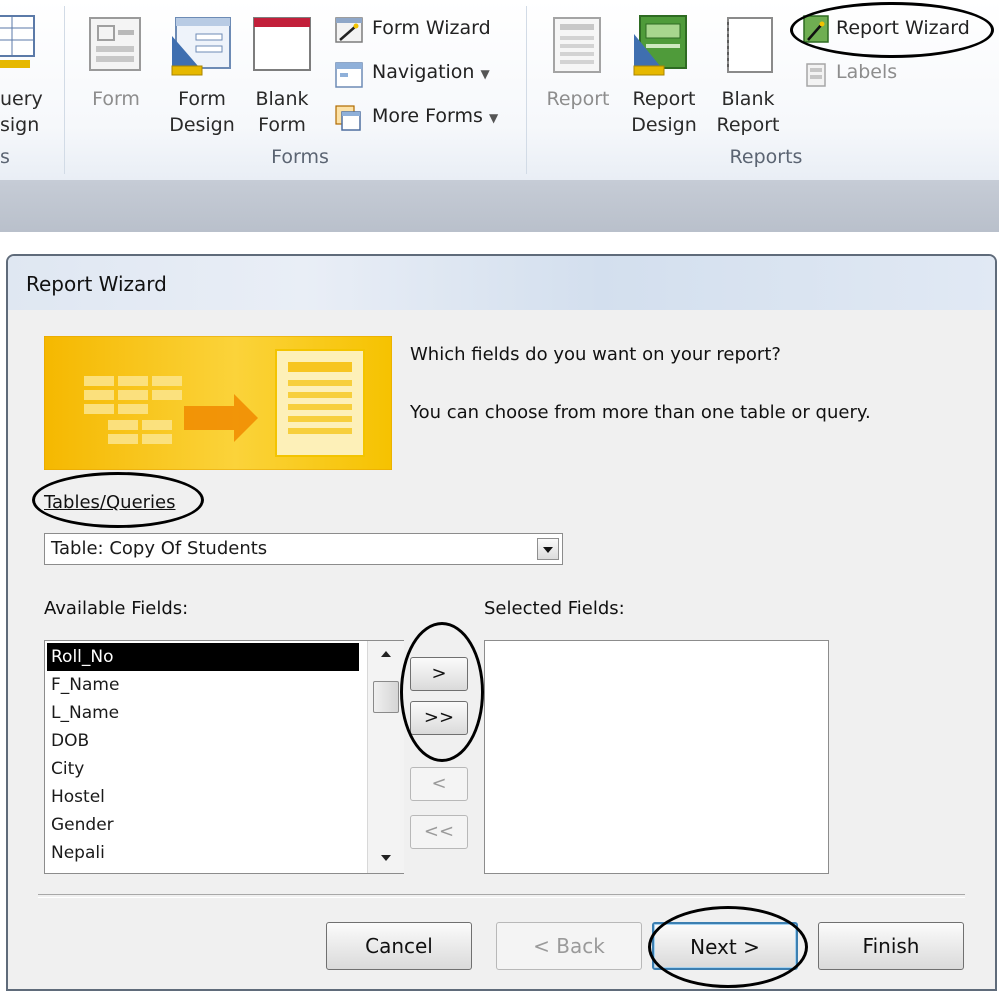 The height and width of the screenshot is (995, 999). What do you see at coordinates (554, 608) in the screenshot?
I see `selected-fields-label: Selected Fields:` at bounding box center [554, 608].